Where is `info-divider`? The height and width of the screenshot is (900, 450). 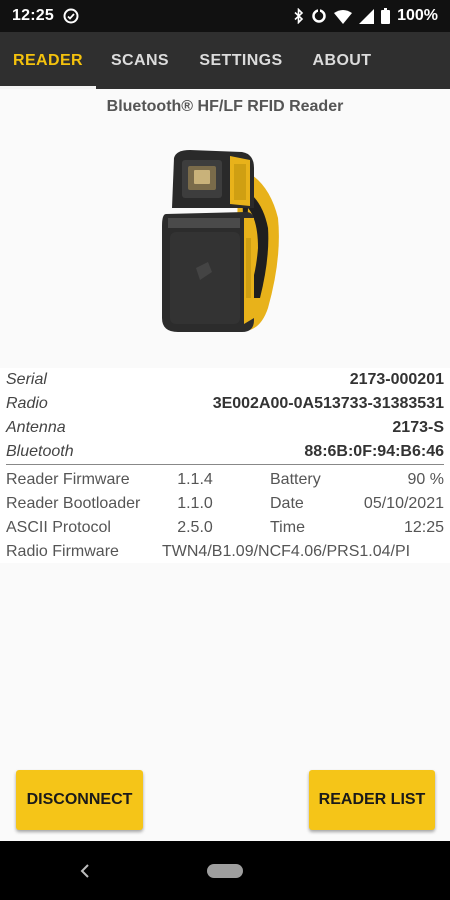
info-divider is located at coordinates (225, 464).